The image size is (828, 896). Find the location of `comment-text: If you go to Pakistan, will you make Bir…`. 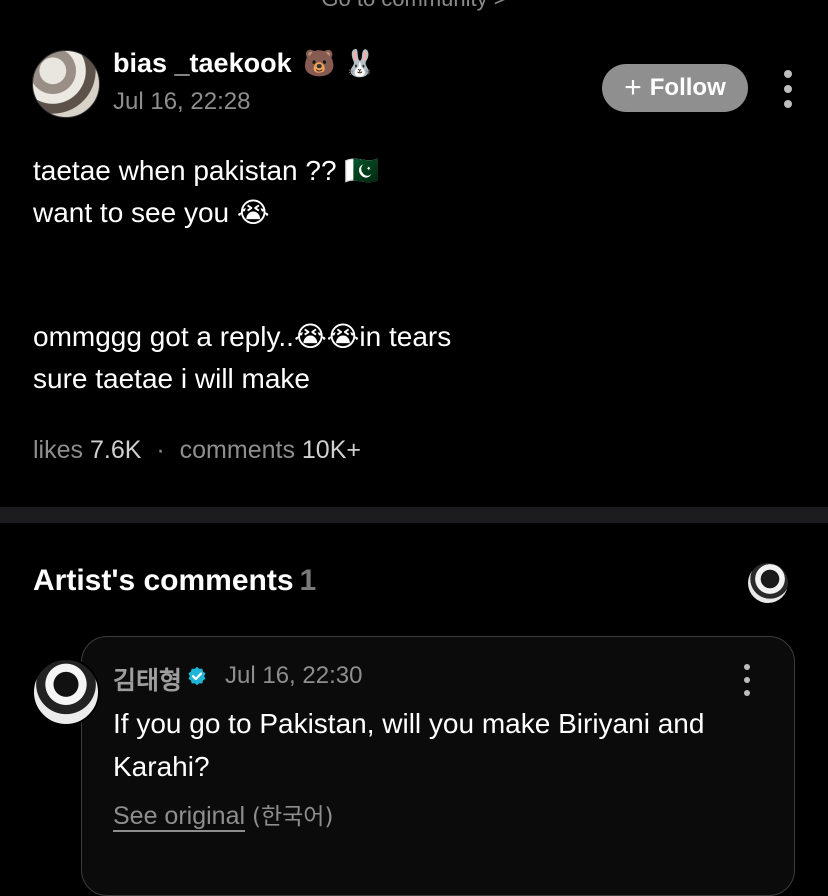

comment-text: If you go to Pakistan, will you make Bir… is located at coordinates (409, 745).